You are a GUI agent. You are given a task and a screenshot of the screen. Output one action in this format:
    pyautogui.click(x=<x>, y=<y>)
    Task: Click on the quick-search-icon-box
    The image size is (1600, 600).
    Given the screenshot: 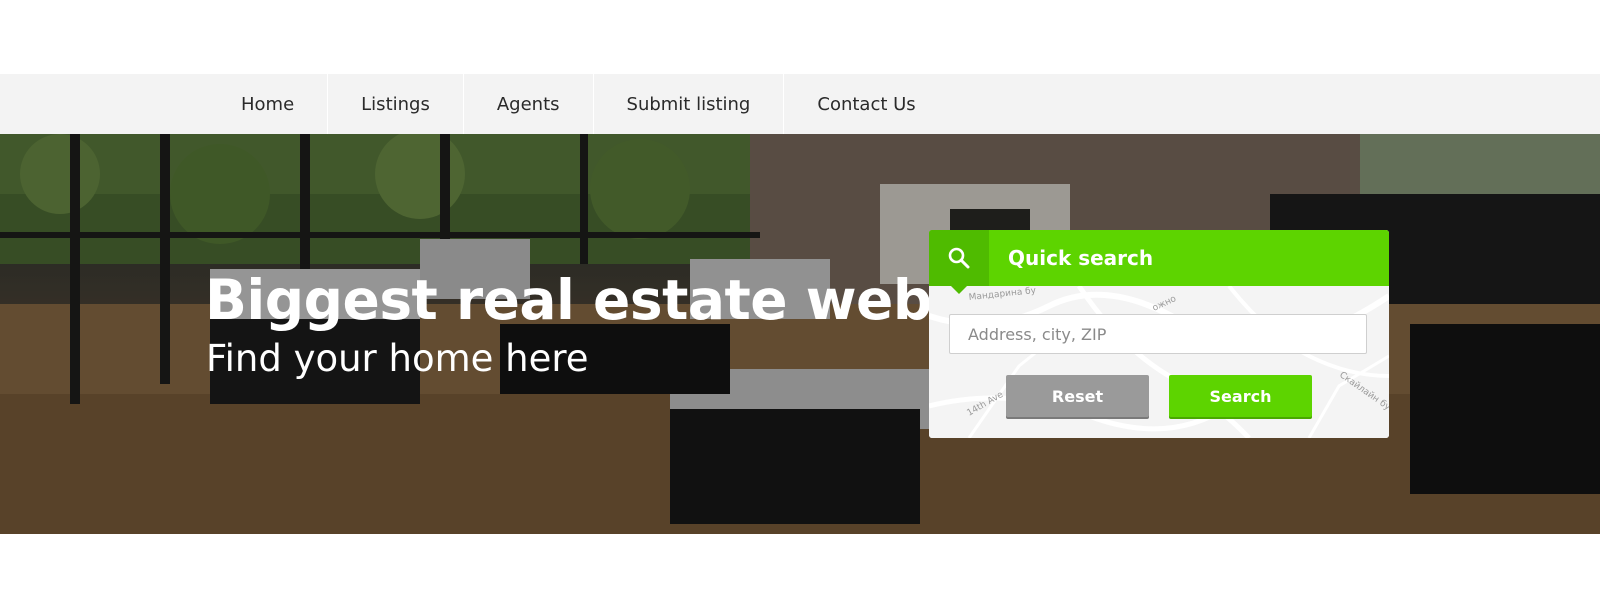 What is the action you would take?
    pyautogui.click(x=959, y=258)
    